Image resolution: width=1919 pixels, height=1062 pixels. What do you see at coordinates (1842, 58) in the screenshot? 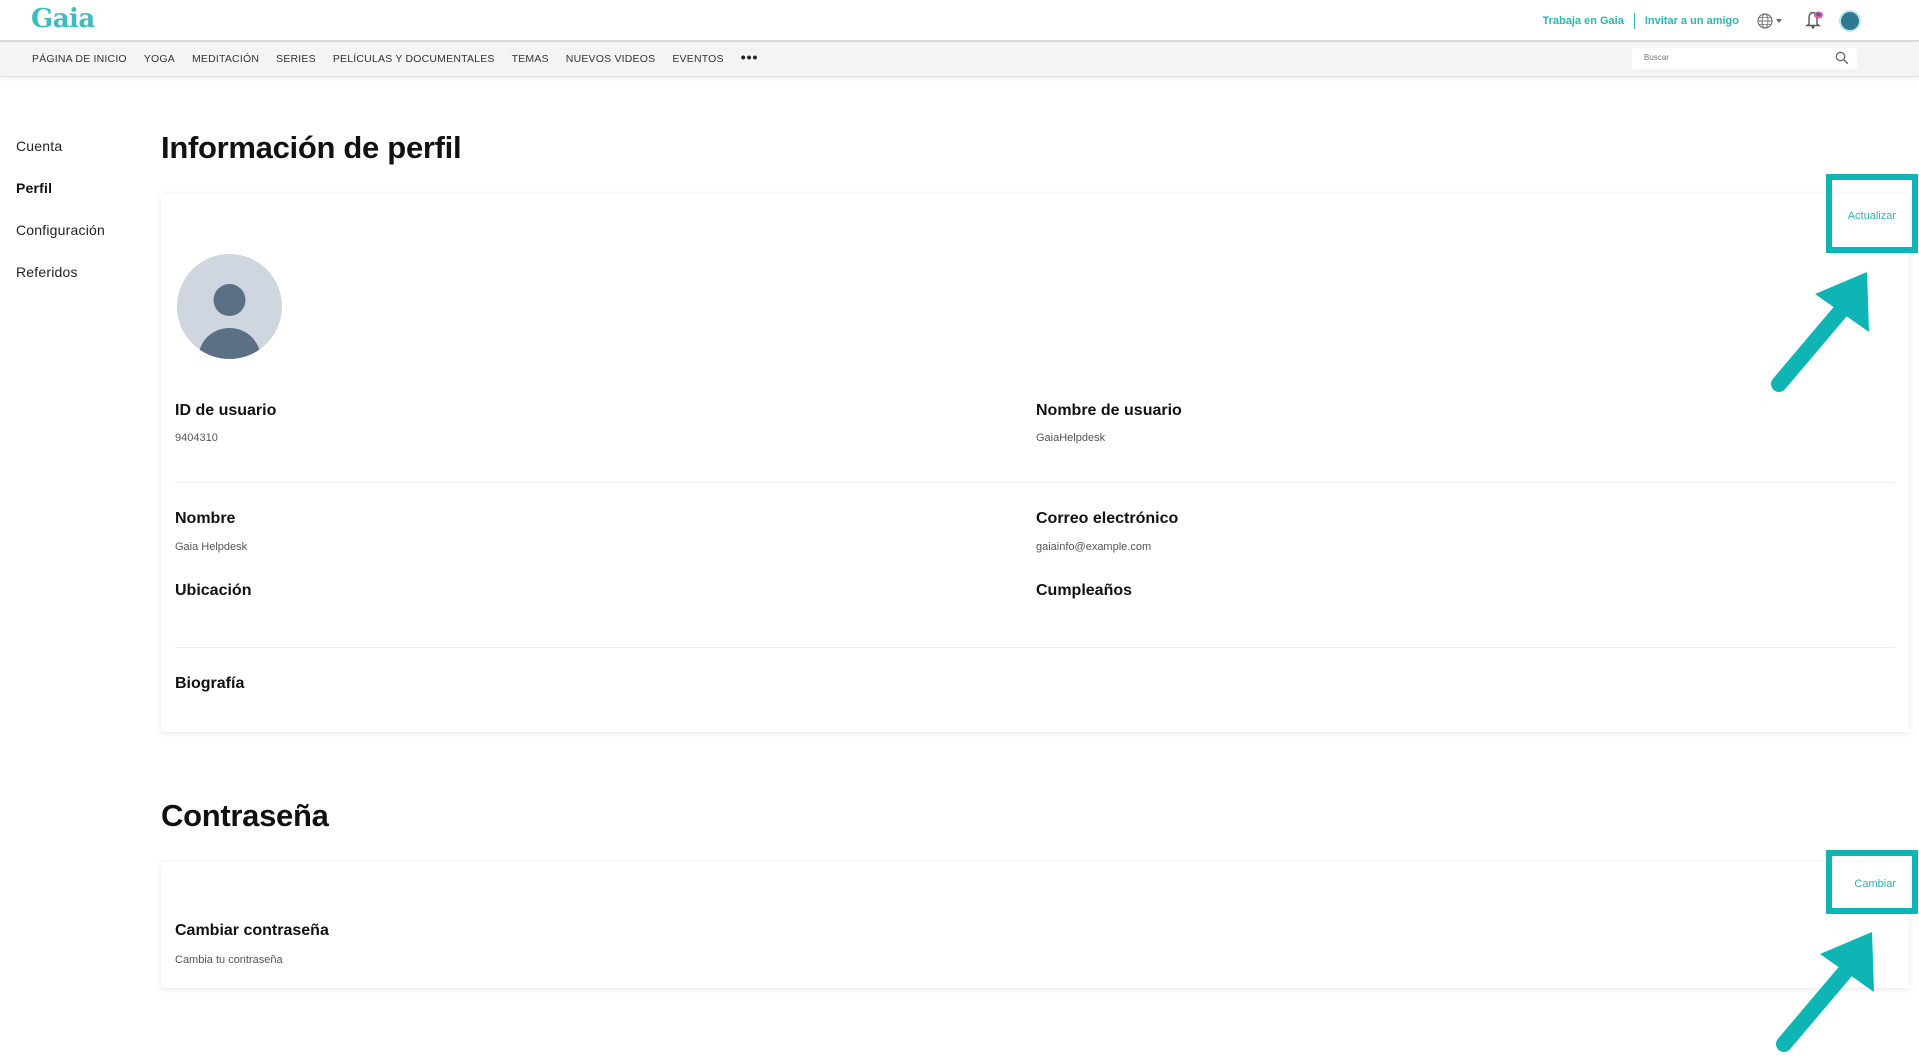
I see `search-icon` at bounding box center [1842, 58].